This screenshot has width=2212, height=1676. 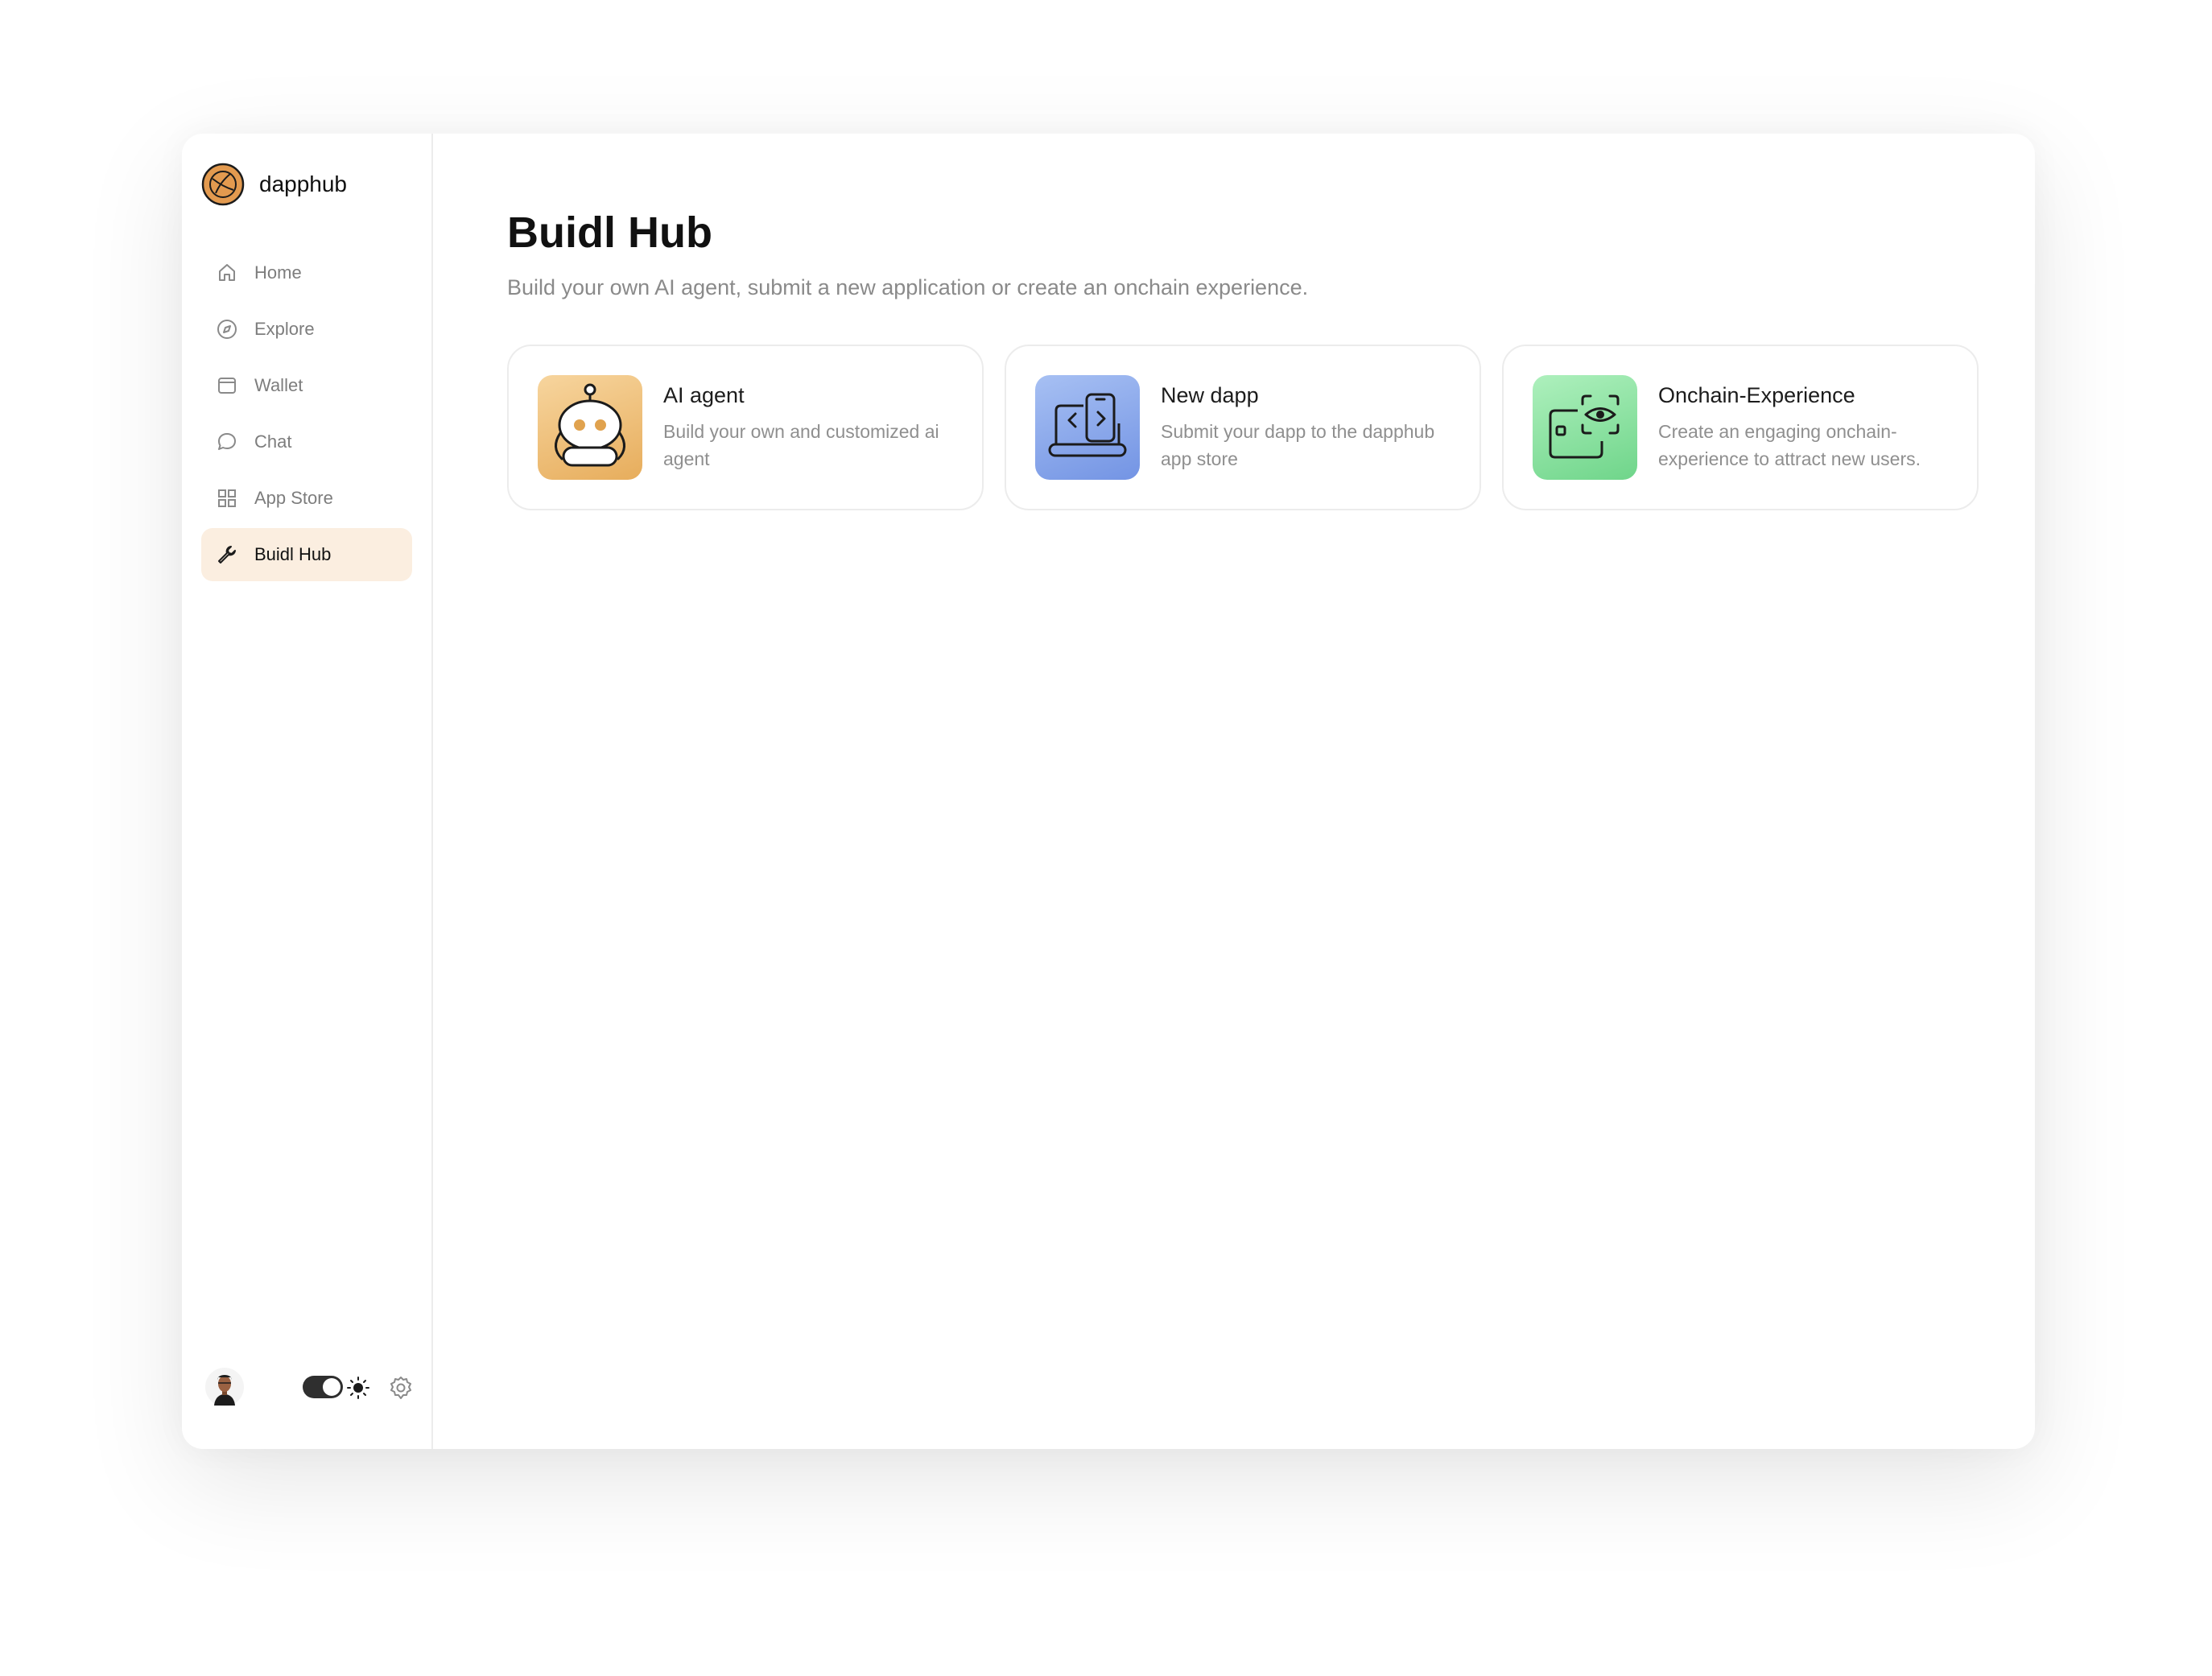 I want to click on card-description: Build your own and customized ai agent, so click(x=801, y=444).